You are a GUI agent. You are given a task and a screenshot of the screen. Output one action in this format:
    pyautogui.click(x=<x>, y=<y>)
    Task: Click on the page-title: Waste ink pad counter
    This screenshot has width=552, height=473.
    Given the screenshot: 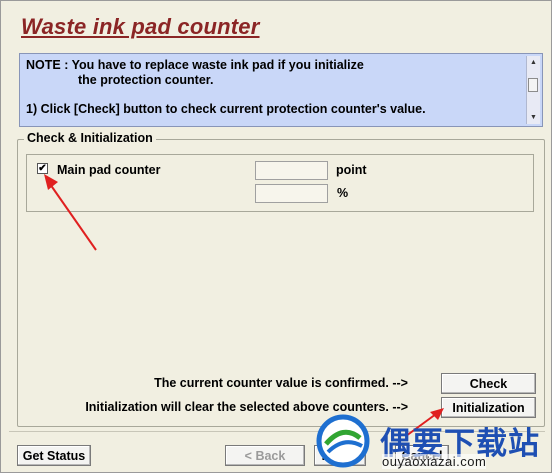 What is the action you would take?
    pyautogui.click(x=140, y=26)
    